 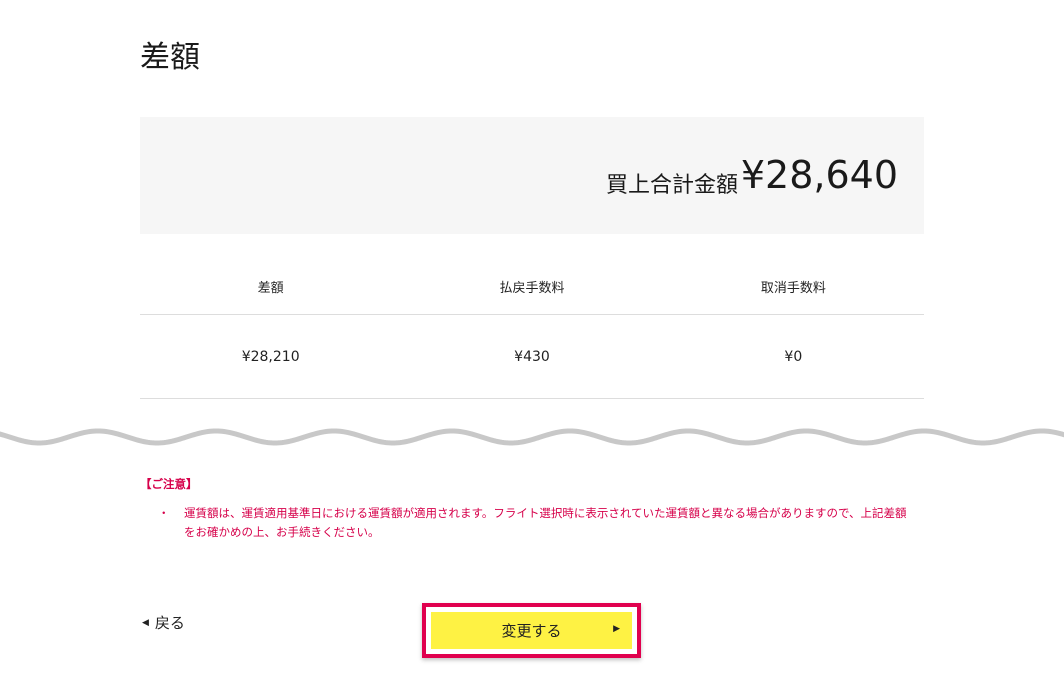 I want to click on change-submit-label: 変更する, so click(x=531, y=631).